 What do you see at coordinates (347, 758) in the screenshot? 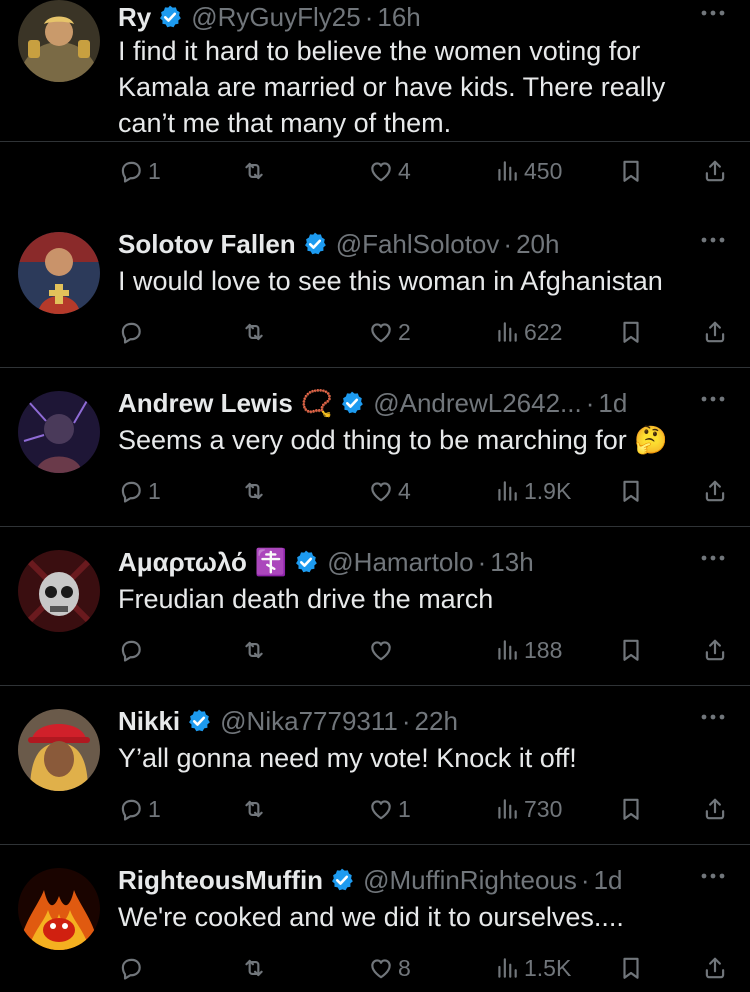
I see `tweet-text: Y’all gonna need my vote! Knock it off!` at bounding box center [347, 758].